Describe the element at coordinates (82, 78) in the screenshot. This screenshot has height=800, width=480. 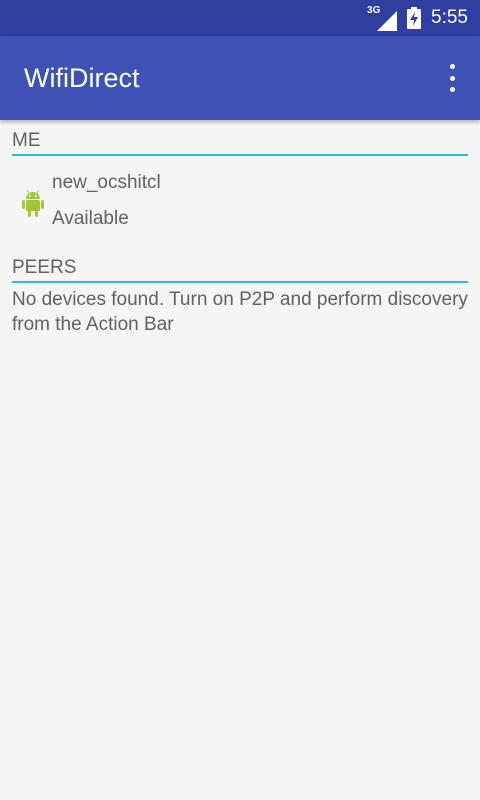
I see `app-title: WifiDirect` at that location.